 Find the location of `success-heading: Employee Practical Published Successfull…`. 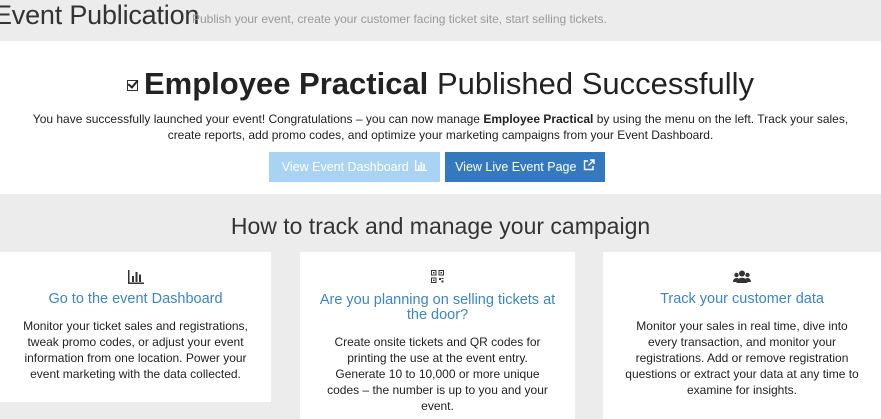

success-heading: Employee Practical Published Successfull… is located at coordinates (440, 84).